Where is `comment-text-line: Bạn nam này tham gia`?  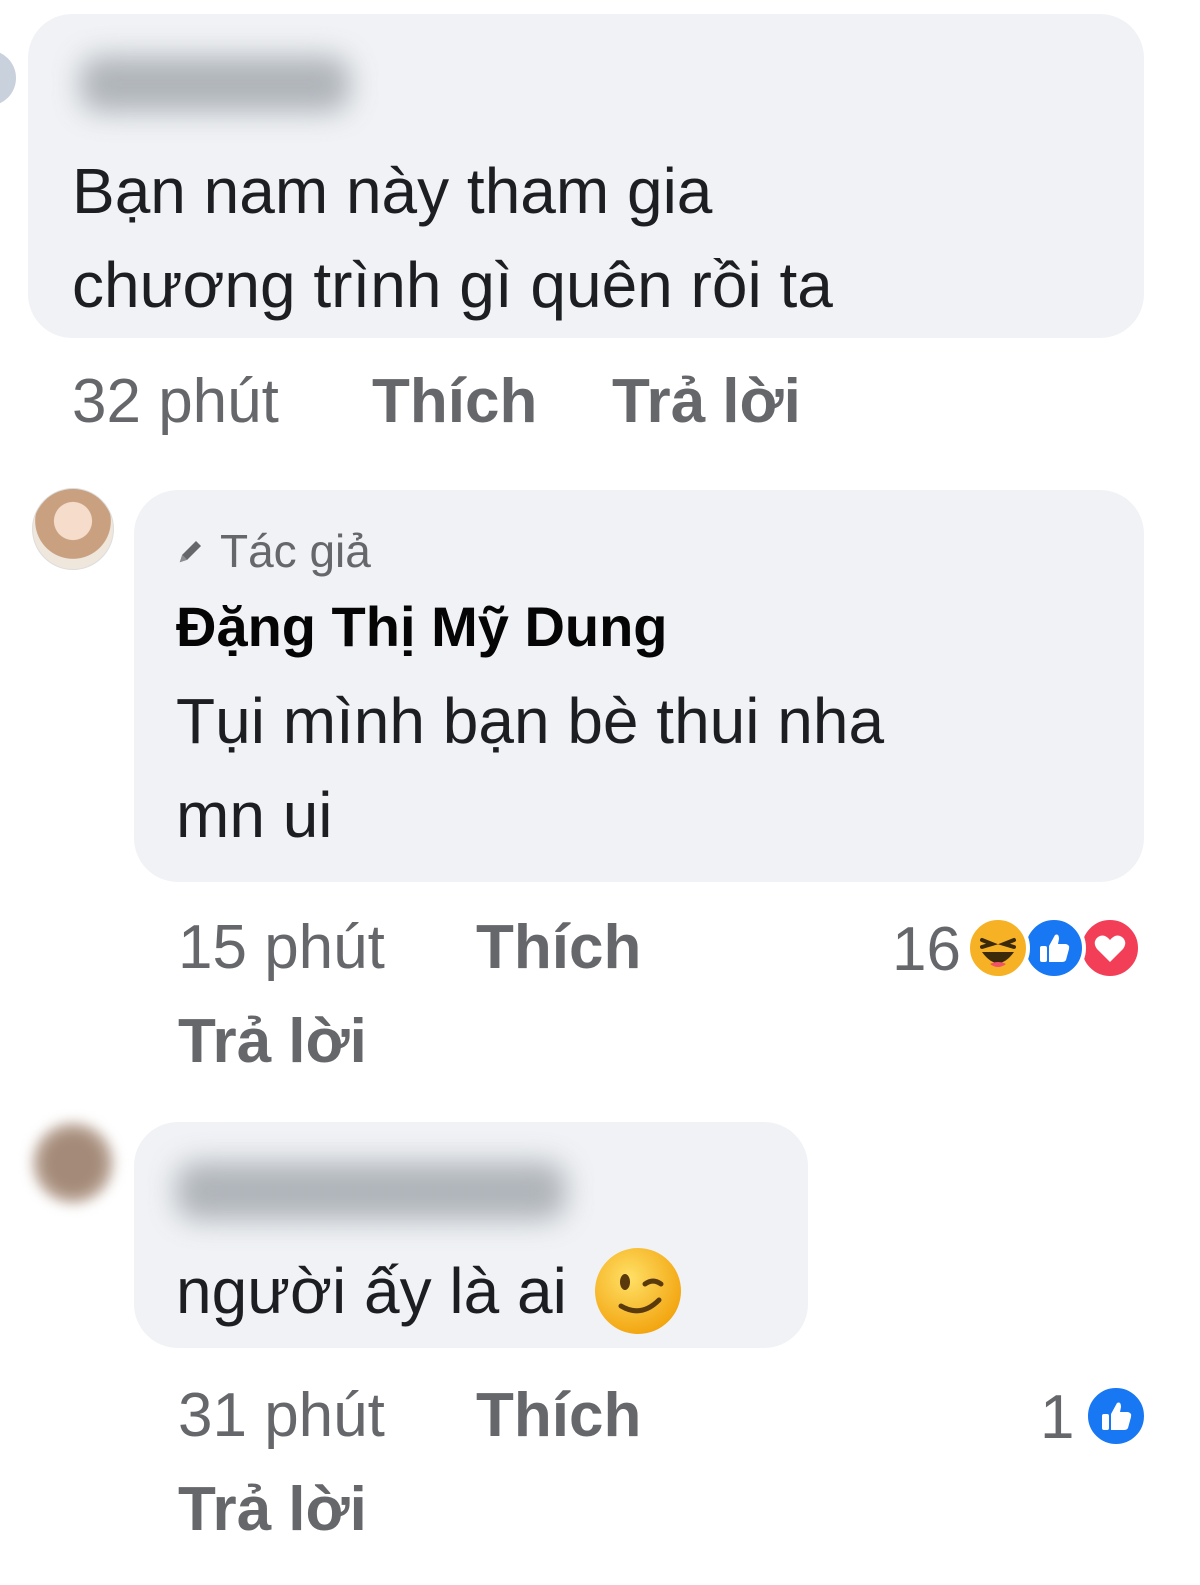 comment-text-line: Bạn nam này tham gia is located at coordinates (392, 191).